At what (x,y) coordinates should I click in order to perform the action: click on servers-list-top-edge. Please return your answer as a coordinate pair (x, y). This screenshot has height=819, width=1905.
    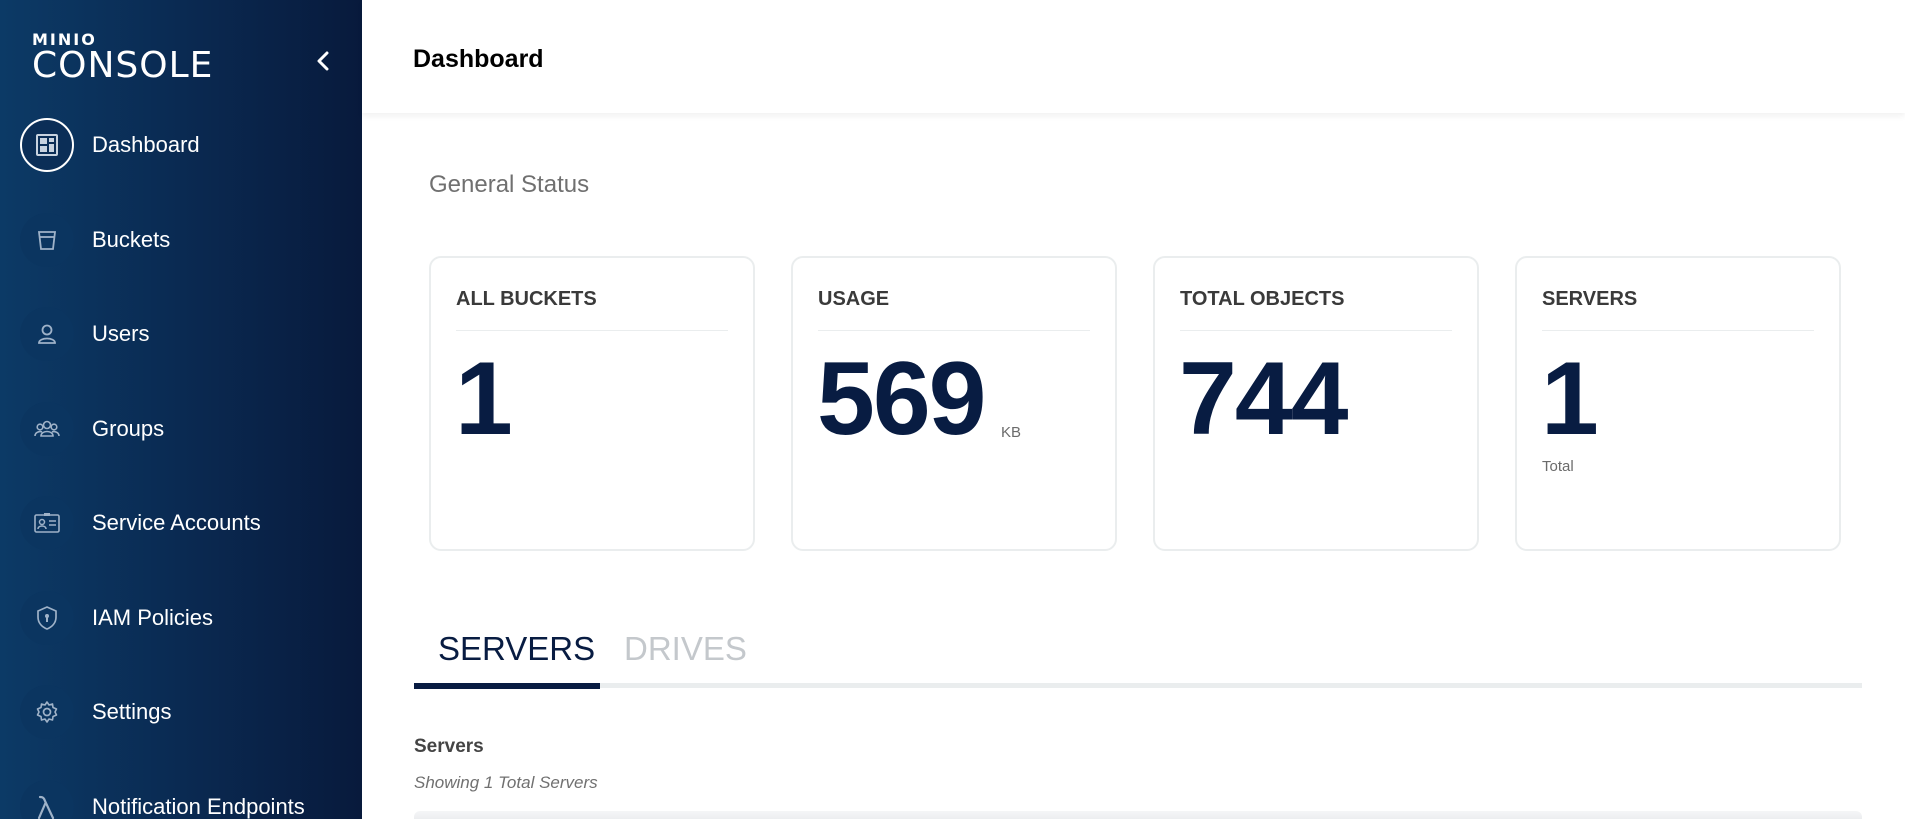
    Looking at the image, I should click on (1138, 815).